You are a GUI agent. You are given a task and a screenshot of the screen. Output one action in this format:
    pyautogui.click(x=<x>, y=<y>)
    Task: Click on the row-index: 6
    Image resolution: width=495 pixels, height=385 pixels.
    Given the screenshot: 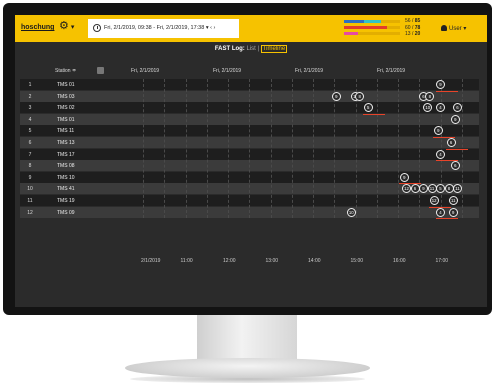 What is the action you would take?
    pyautogui.click(x=30, y=143)
    